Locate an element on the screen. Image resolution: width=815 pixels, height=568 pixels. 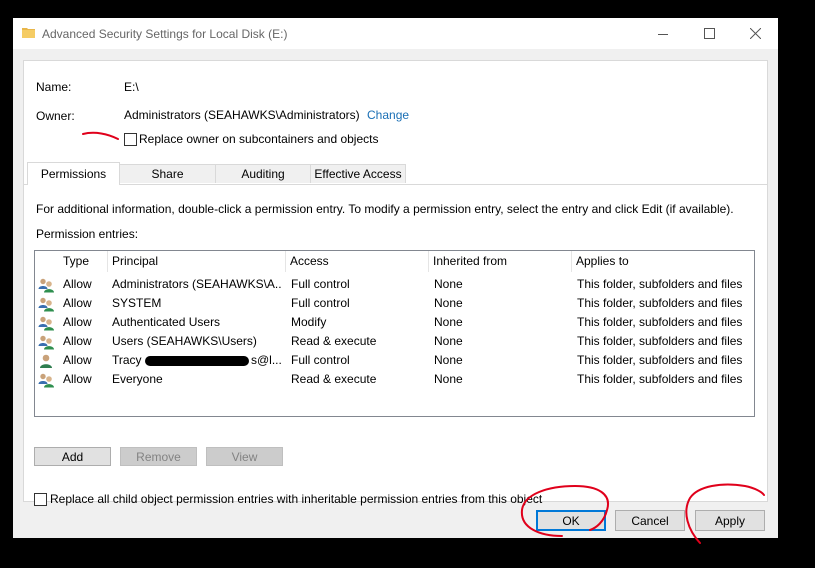
tab-auditing: Auditing is located at coordinates (263, 173).